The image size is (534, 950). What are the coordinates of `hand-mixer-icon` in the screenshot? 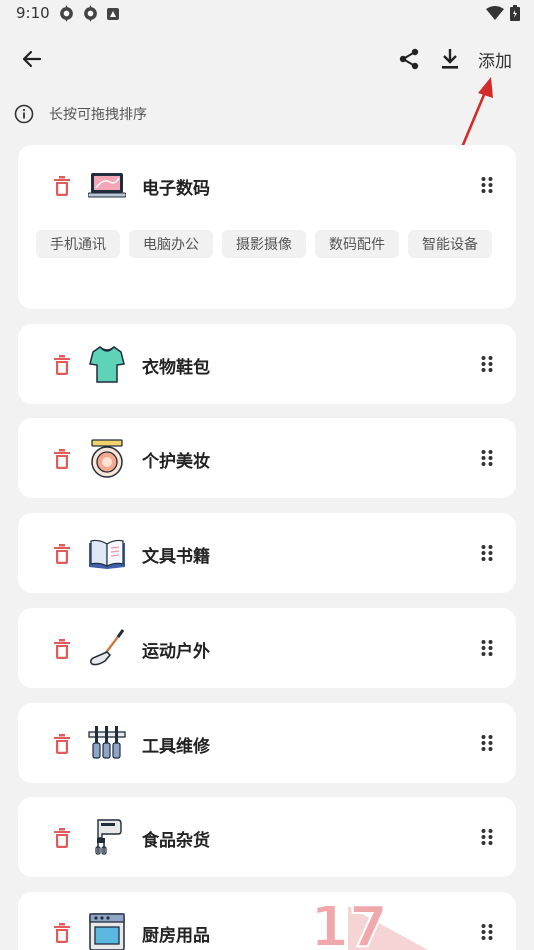 It's located at (107, 837).